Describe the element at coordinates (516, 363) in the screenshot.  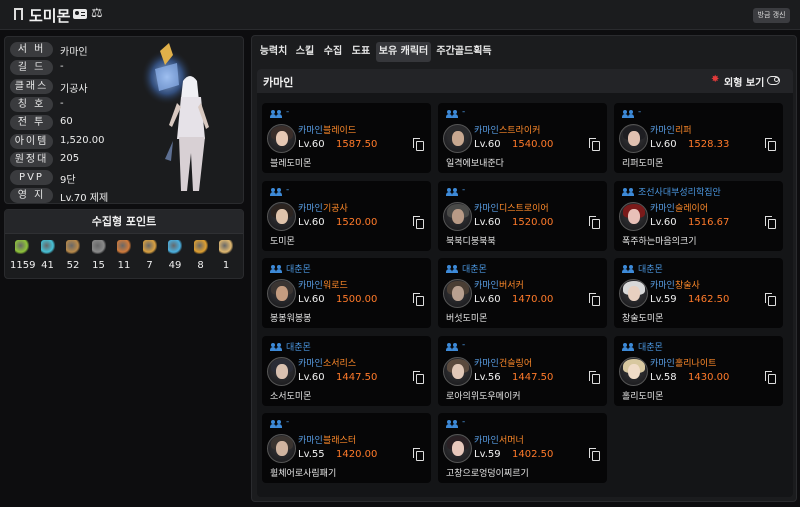
I see `character-class: 건슬링어` at that location.